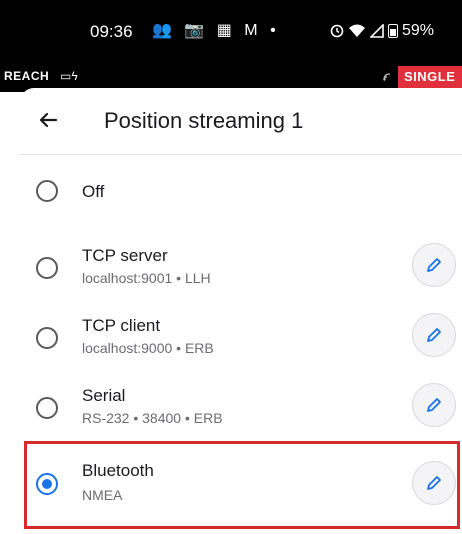  Describe the element at coordinates (241, 264) in the screenshot. I see `option-tcp-server: TCP server localhost:9001 • LLH` at that location.